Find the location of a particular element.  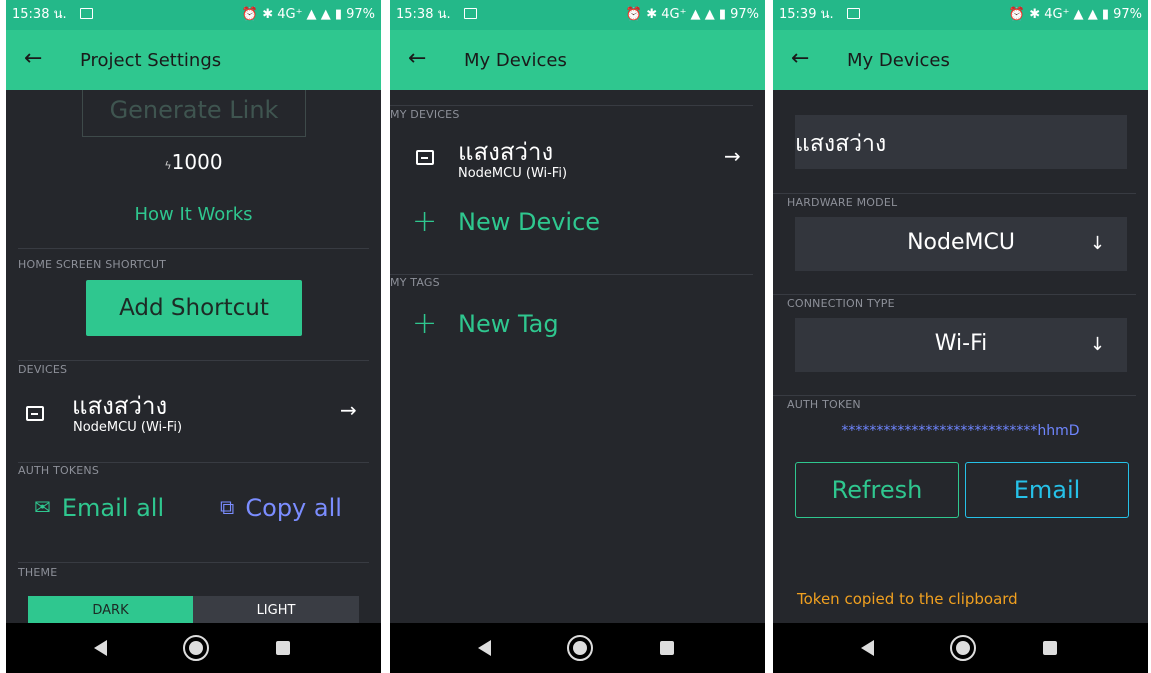

device-name-input: แสงสว่าง is located at coordinates (961, 142).